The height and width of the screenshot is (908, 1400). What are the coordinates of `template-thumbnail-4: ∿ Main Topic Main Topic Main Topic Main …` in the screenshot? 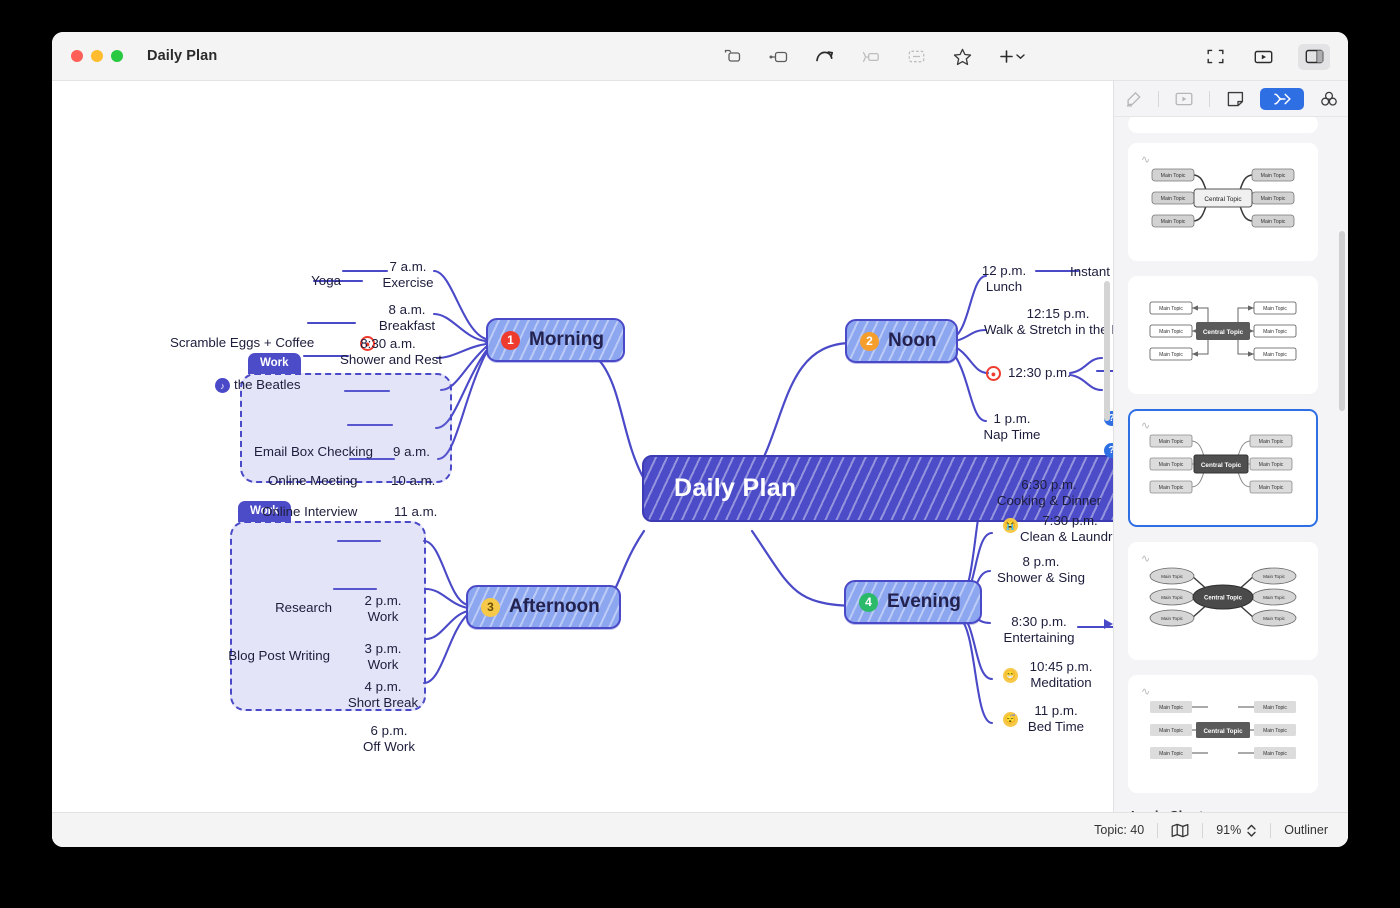 It's located at (1223, 601).